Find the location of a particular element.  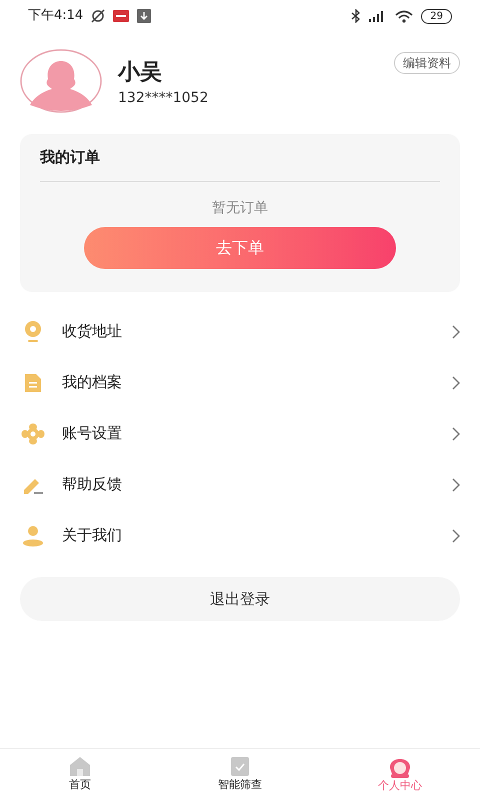

clipboard-check-icon is located at coordinates (240, 766).